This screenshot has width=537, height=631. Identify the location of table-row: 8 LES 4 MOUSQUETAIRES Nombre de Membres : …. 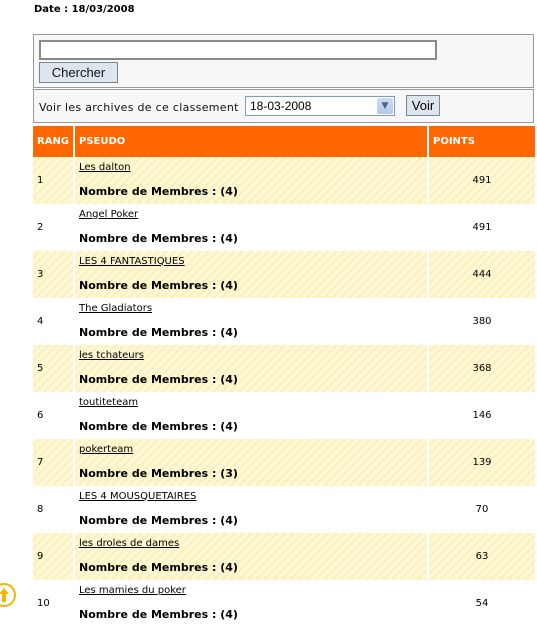
(284, 509).